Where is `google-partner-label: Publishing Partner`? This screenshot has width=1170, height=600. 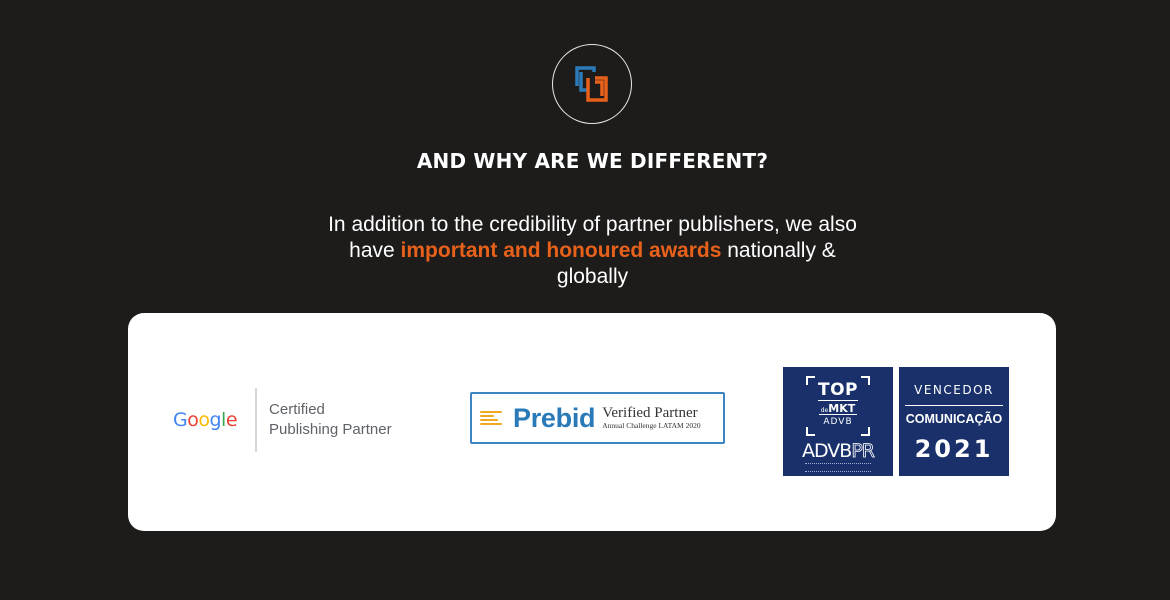 google-partner-label: Publishing Partner is located at coordinates (330, 429).